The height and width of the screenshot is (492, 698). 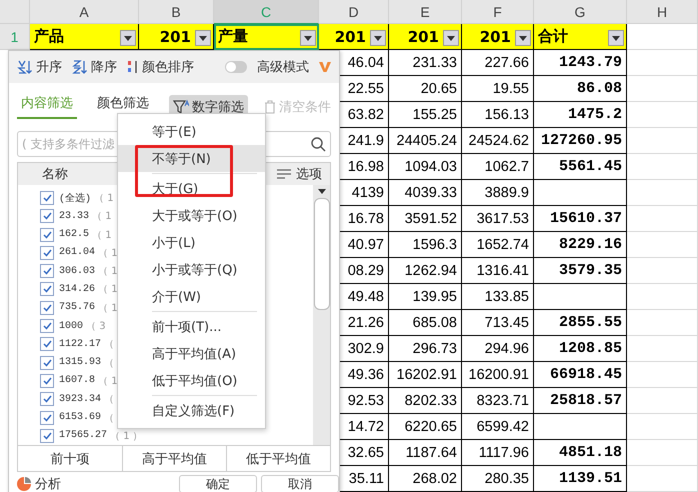 I want to click on table-cell: 8229.16, so click(x=580, y=245).